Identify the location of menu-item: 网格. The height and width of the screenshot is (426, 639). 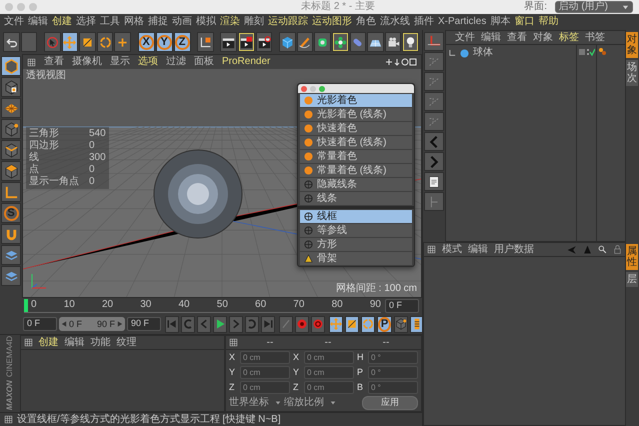
(134, 22).